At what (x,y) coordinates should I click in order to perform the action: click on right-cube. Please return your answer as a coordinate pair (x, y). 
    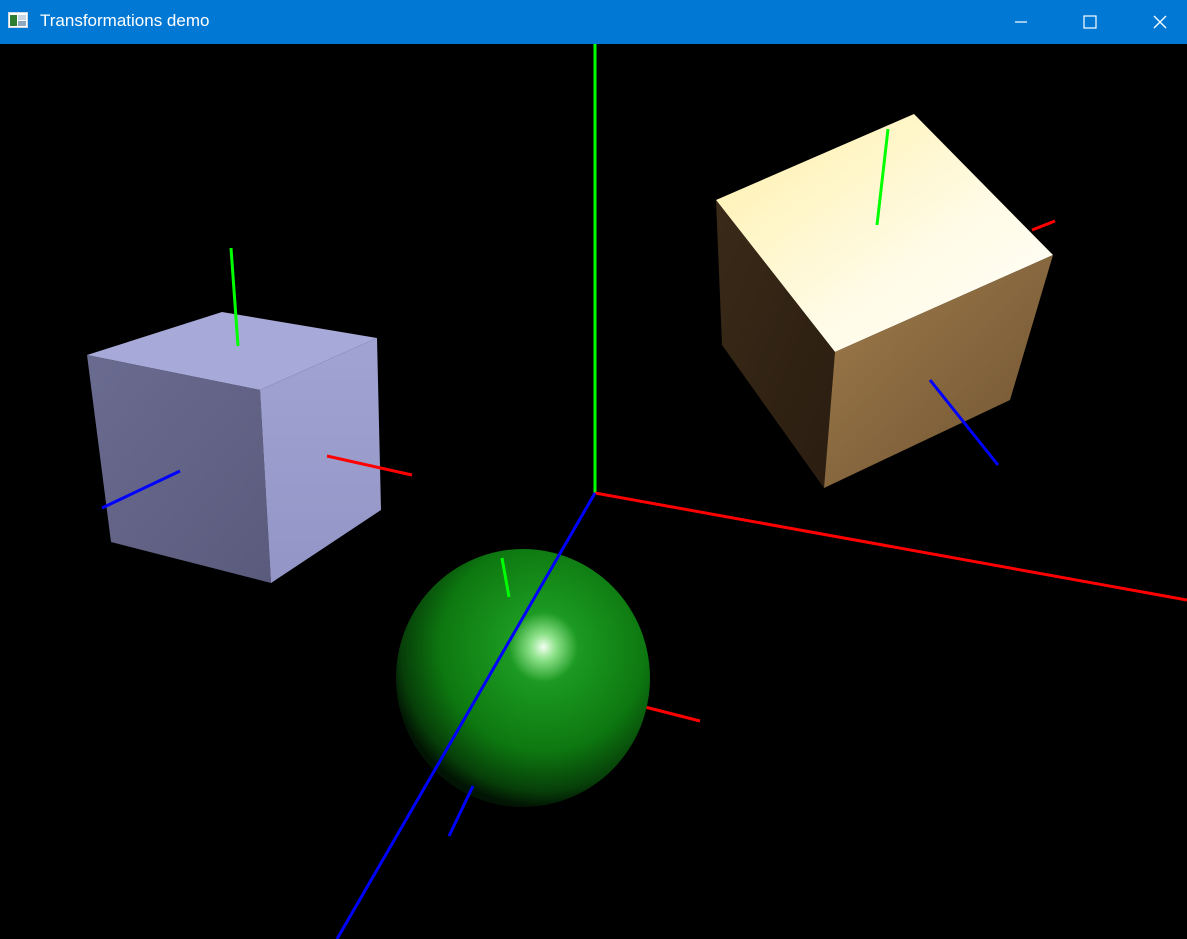
    Looking at the image, I should click on (886, 301).